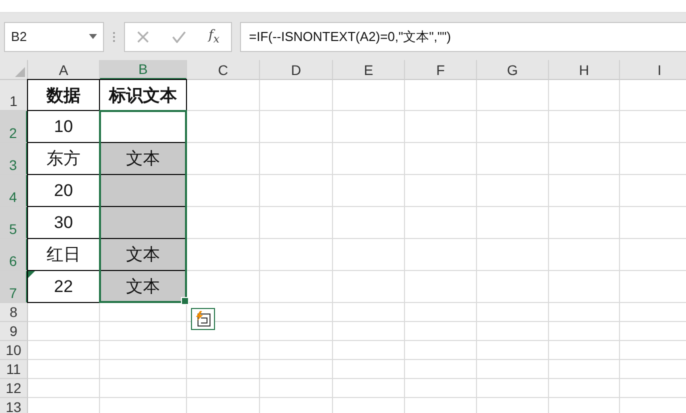 The image size is (686, 413). What do you see at coordinates (223, 70) in the screenshot?
I see `column-header: C` at bounding box center [223, 70].